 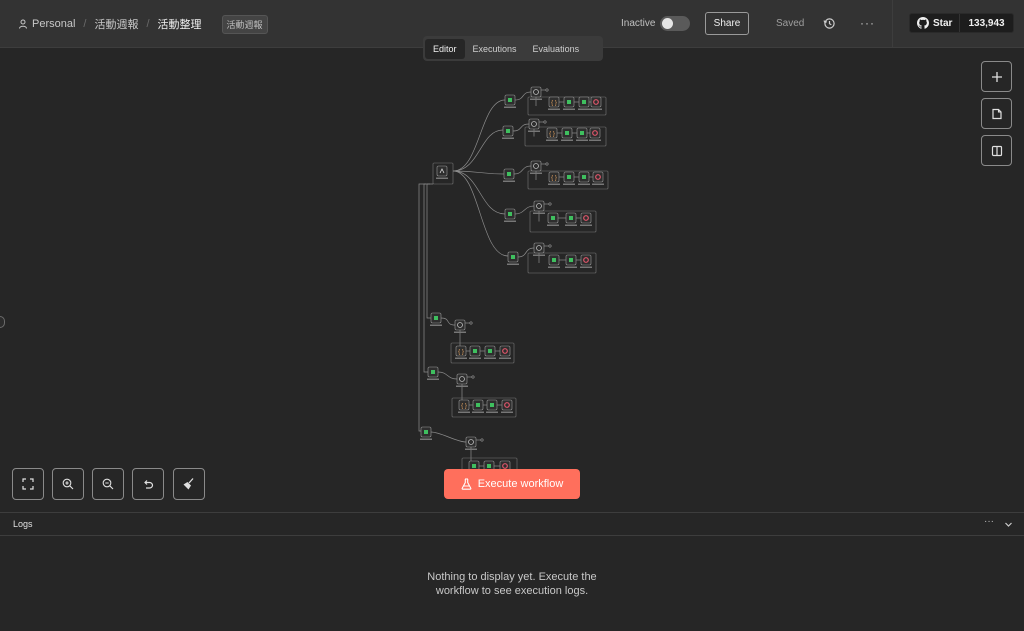 I want to click on github-star-count: 133,943, so click(x=986, y=23).